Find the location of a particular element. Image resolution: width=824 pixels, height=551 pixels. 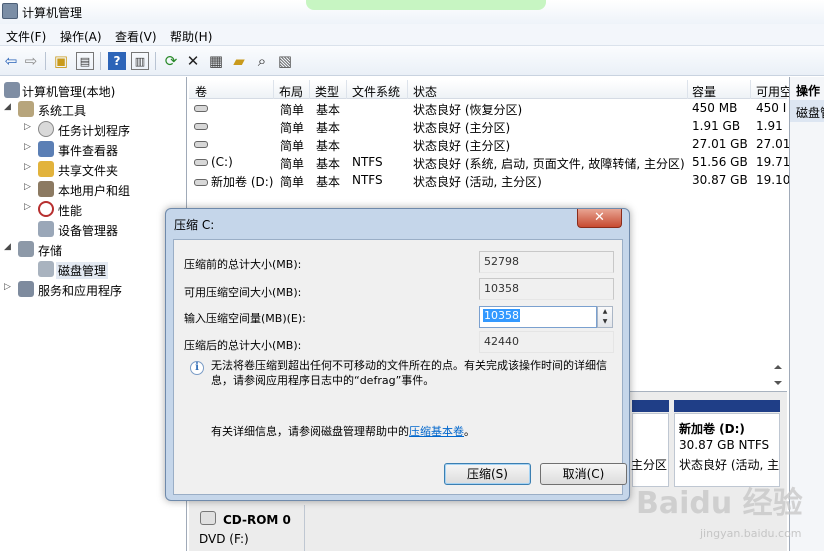

help-icon: ? is located at coordinates (117, 61).